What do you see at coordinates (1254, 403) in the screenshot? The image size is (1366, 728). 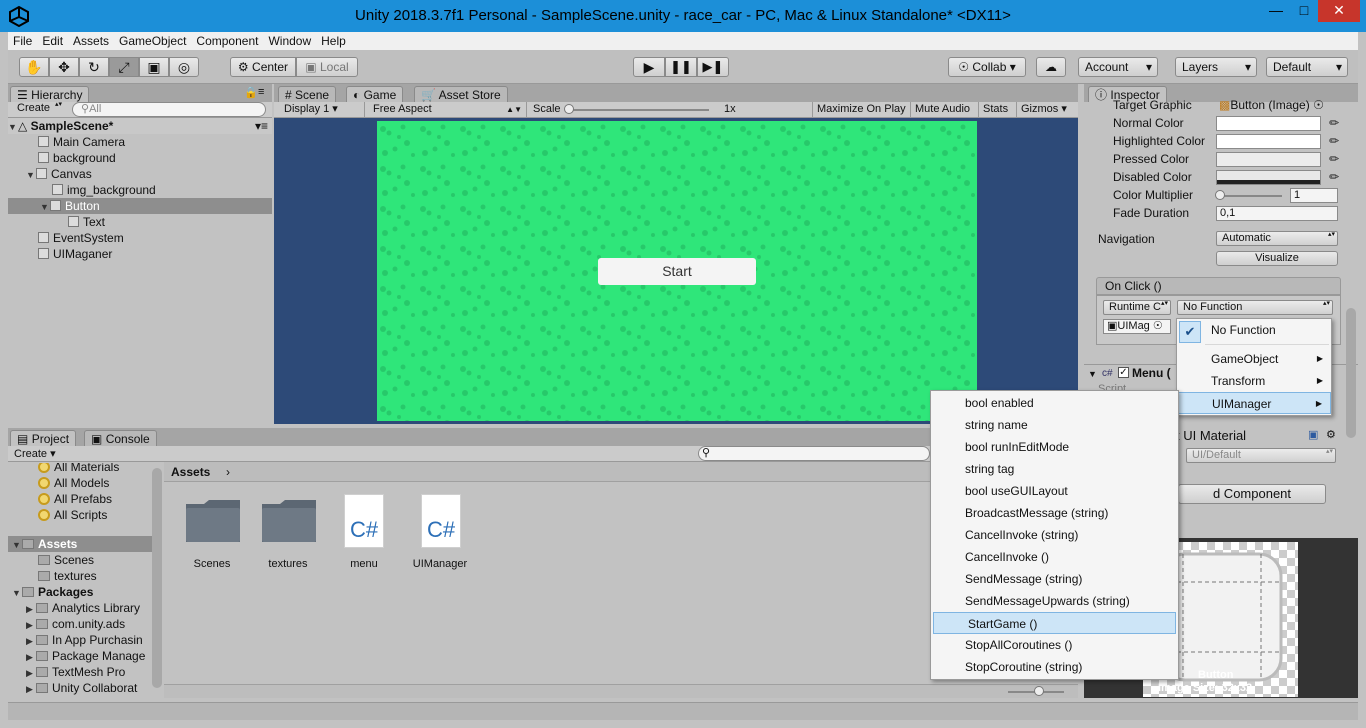 I see `menu-item-uimanager: UIManager ▶` at bounding box center [1254, 403].